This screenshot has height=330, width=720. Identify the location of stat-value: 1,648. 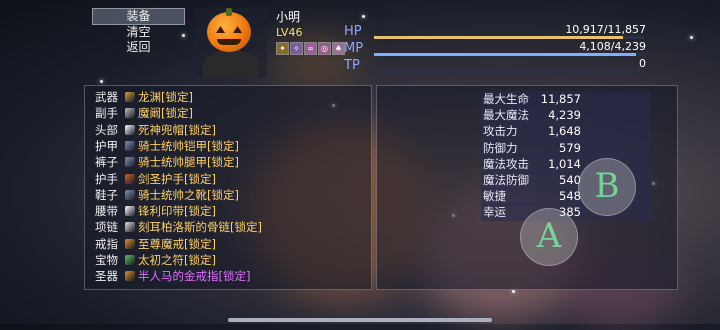
(564, 131).